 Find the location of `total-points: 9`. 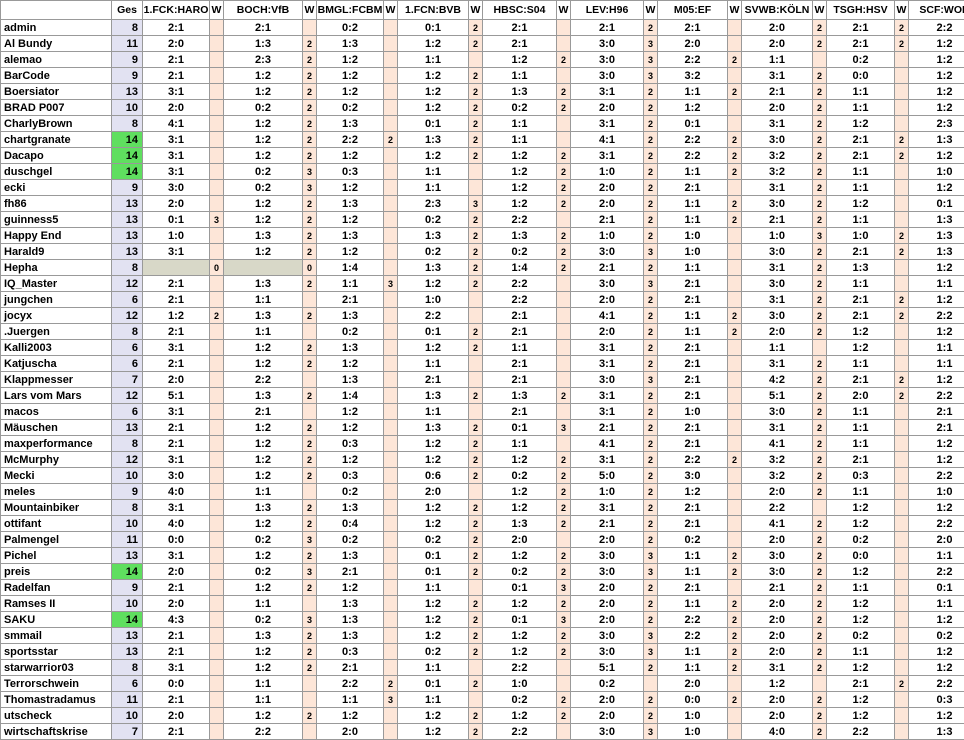

total-points: 9 is located at coordinates (127, 187).